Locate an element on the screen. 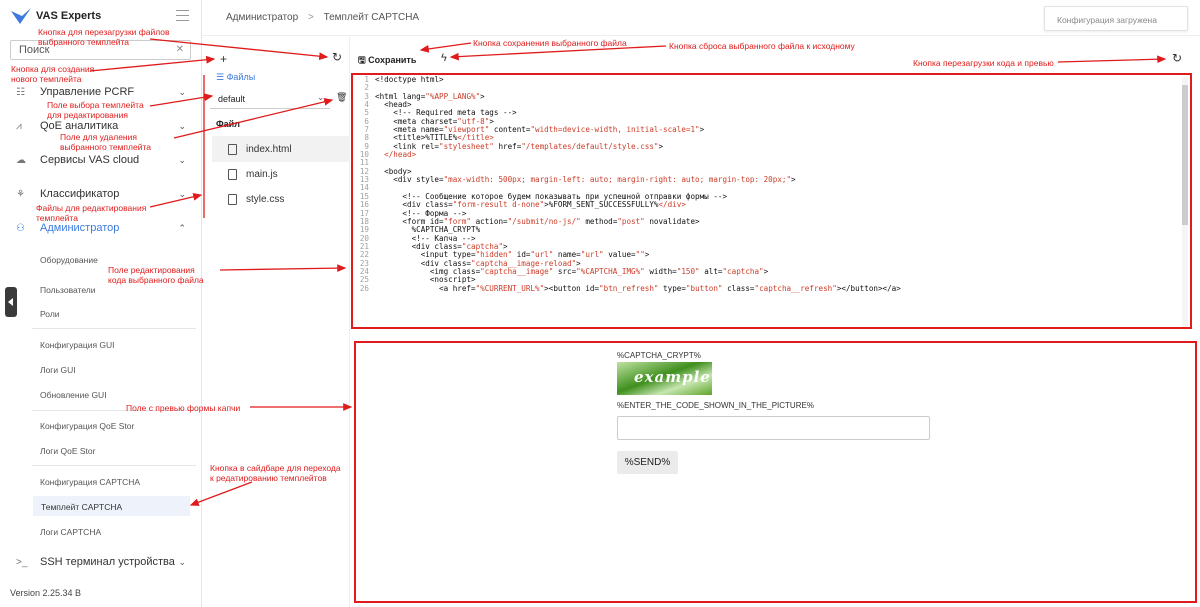 The image size is (1200, 607). sub-roles: Роли is located at coordinates (50, 314).